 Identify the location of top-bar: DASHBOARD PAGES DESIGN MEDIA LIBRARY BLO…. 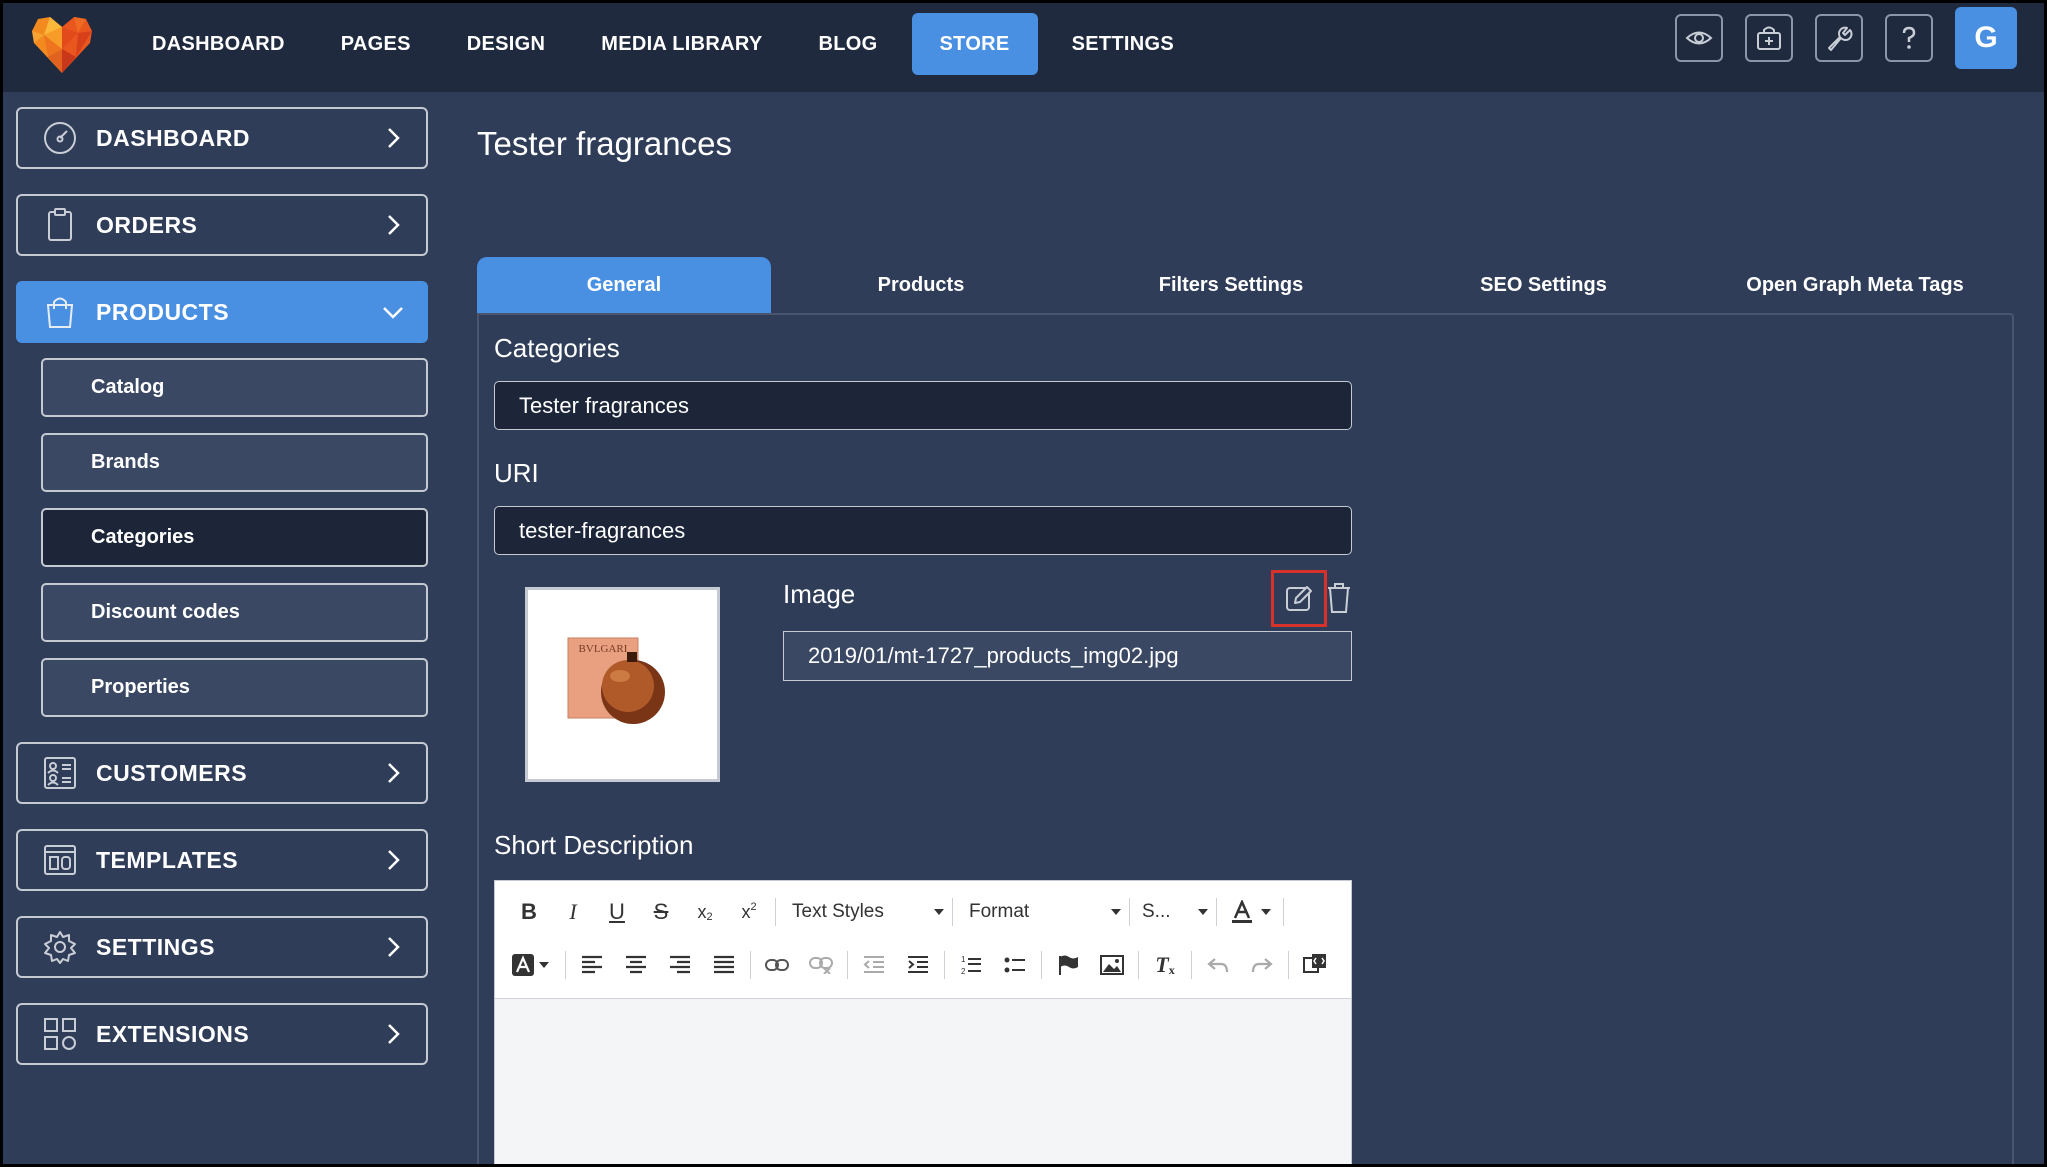
(1023, 46).